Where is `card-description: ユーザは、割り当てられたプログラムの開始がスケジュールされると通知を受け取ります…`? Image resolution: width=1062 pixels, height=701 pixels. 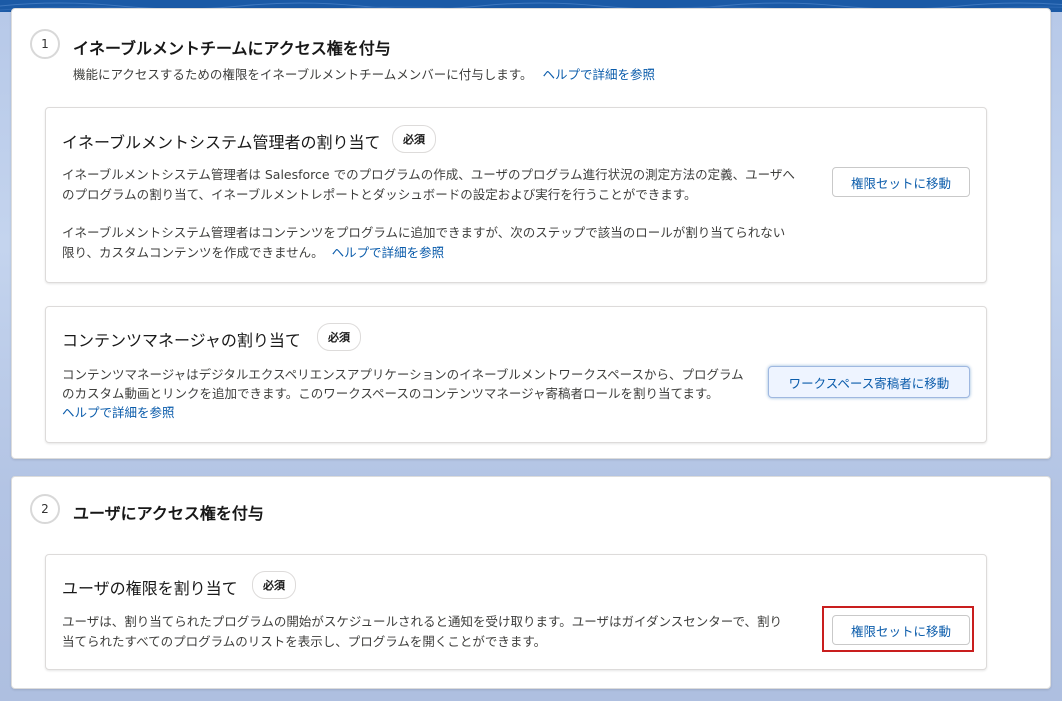
card-description: ユーザは、割り当てられたプログラムの開始がスケジュールされると通知を受け取ります… is located at coordinates (442, 632).